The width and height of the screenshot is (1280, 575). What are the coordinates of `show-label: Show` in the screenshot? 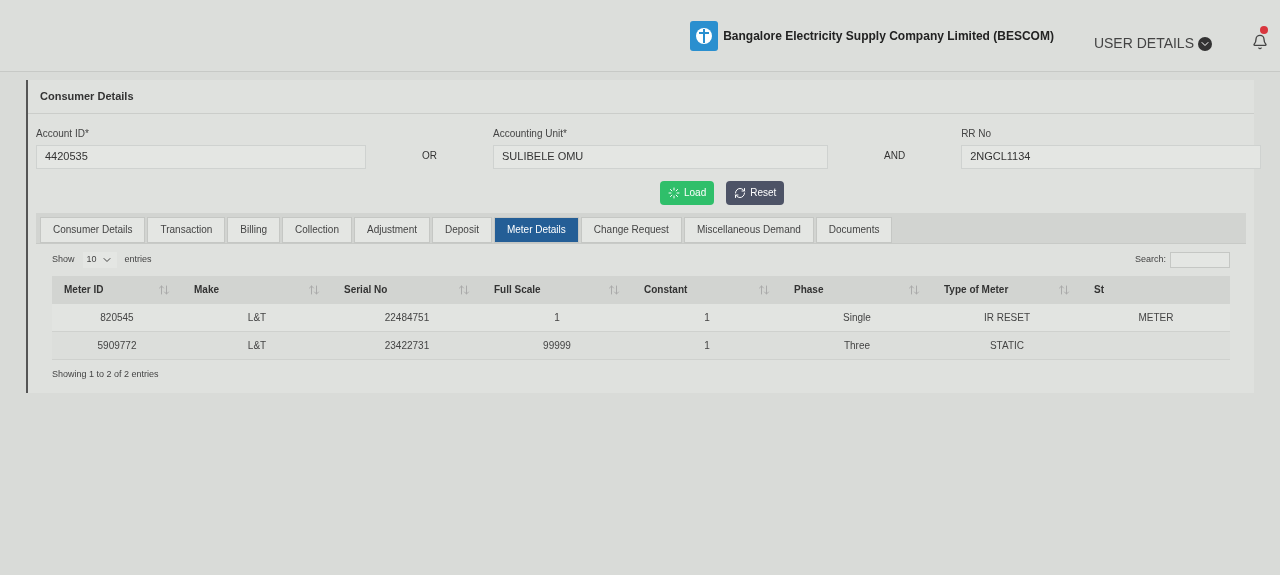 It's located at (63, 259).